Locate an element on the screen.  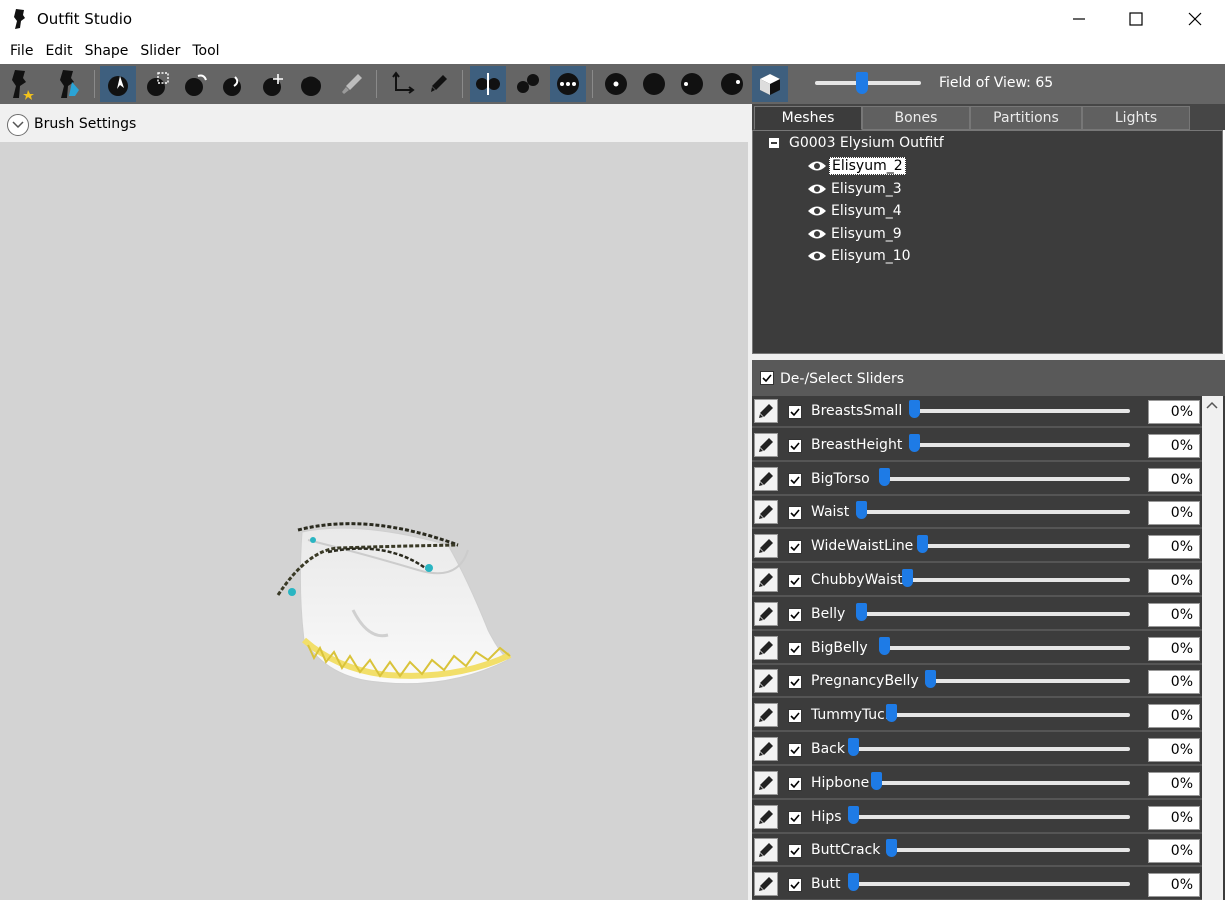
tree-item: Elisyum_3 is located at coordinates (855, 189).